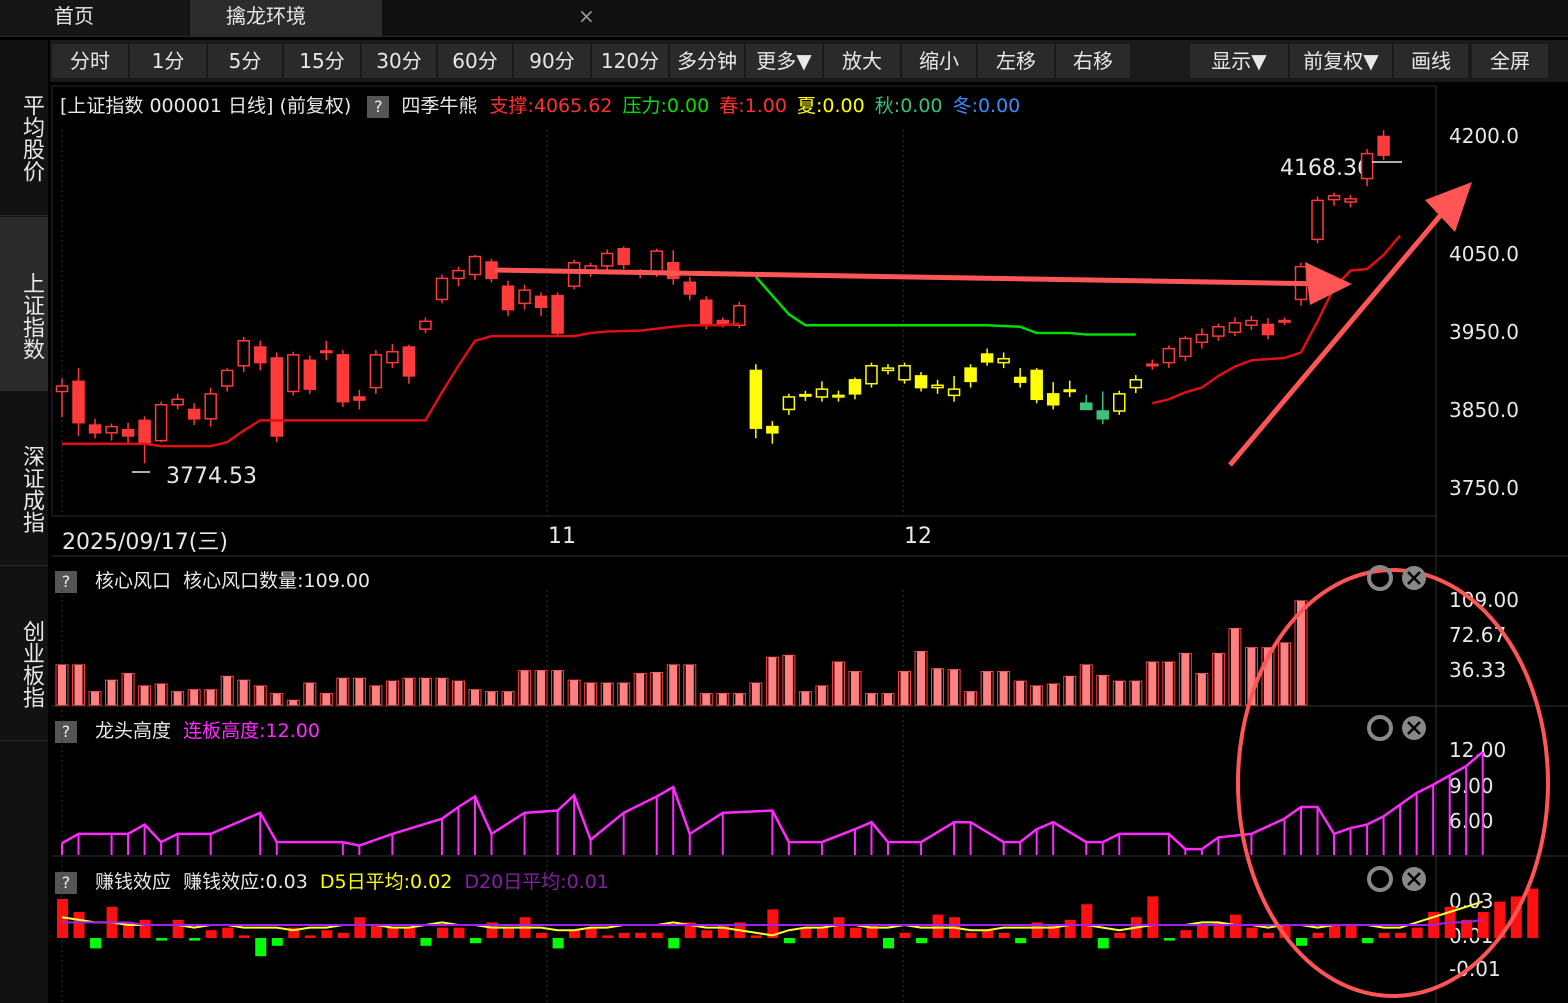 The image size is (1568, 1003). I want to click on highlight-ellipse, so click(1393, 783).